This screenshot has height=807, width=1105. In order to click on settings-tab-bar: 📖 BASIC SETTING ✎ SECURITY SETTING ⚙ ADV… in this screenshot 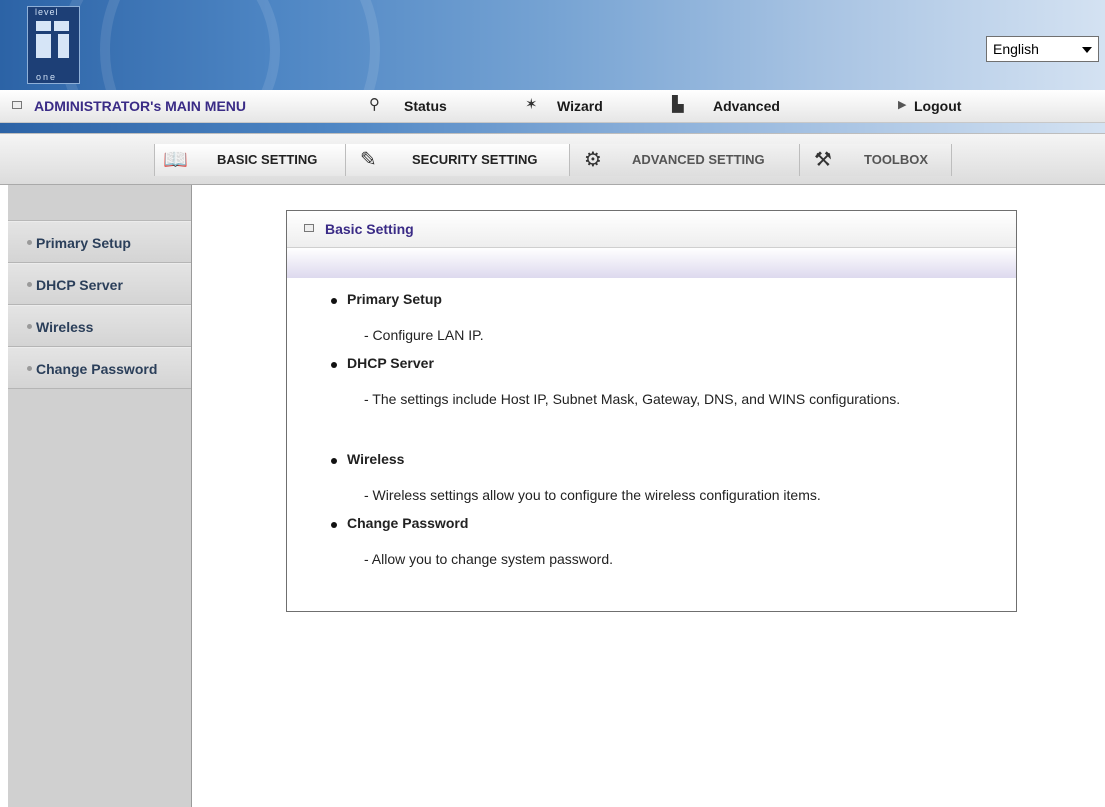, I will do `click(552, 159)`.